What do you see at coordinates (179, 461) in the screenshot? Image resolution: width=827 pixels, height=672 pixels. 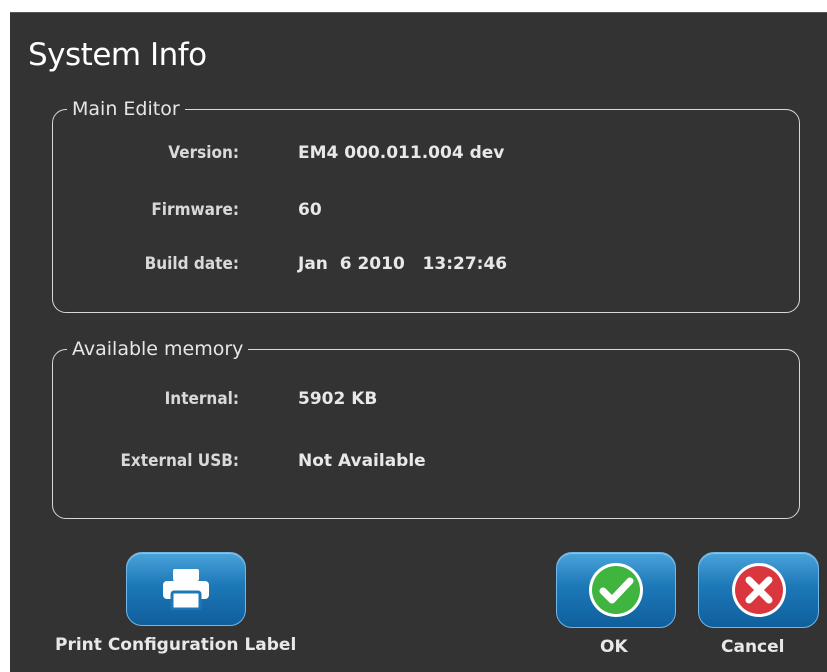 I see `external-usb-label: External USB:` at bounding box center [179, 461].